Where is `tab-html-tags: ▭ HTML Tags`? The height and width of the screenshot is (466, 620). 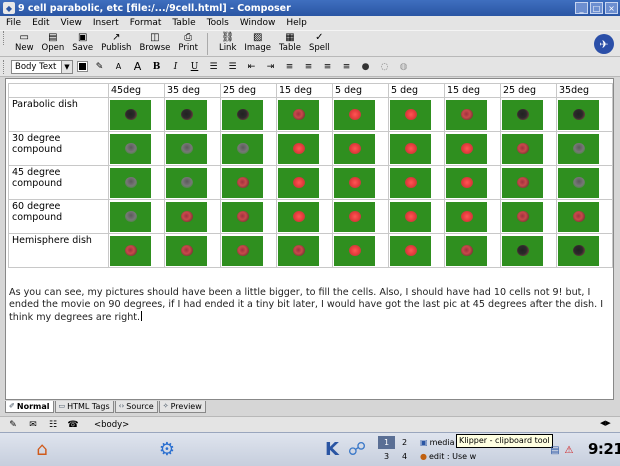 tab-html-tags: ▭ HTML Tags is located at coordinates (84, 407).